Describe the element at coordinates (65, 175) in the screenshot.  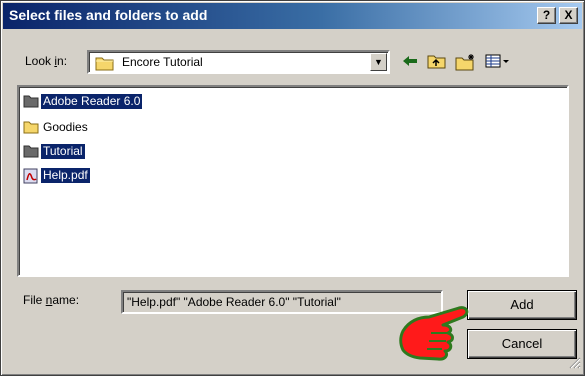
I see `list-item-label: Help.pdf` at that location.